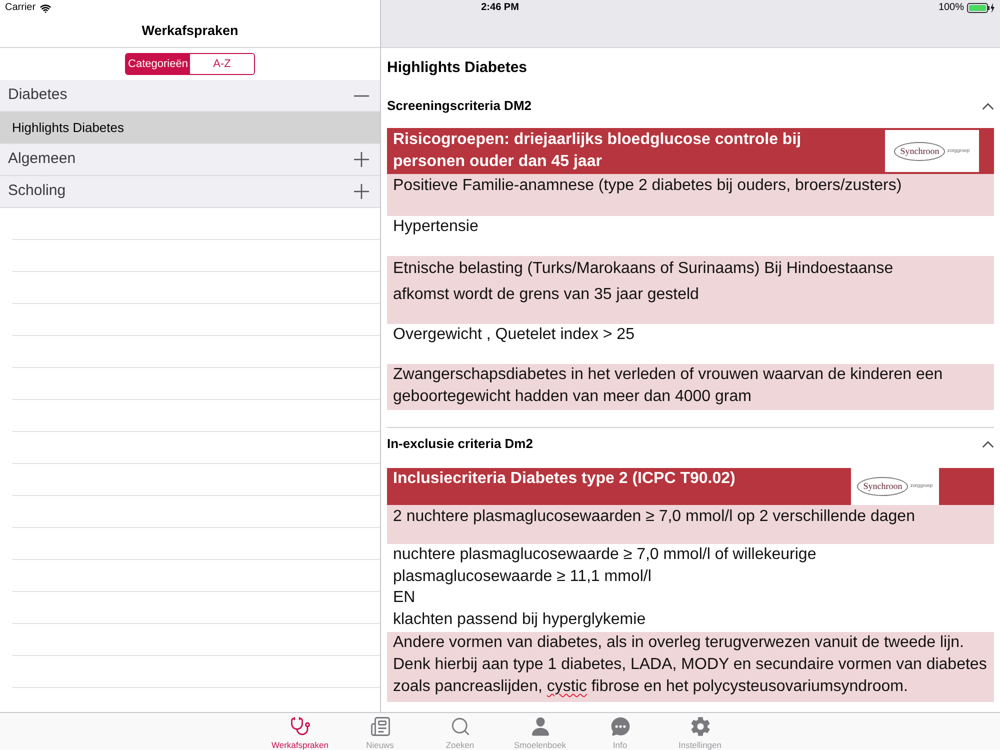  Describe the element at coordinates (190, 96) in the screenshot. I see `category-header: Diabetes` at that location.